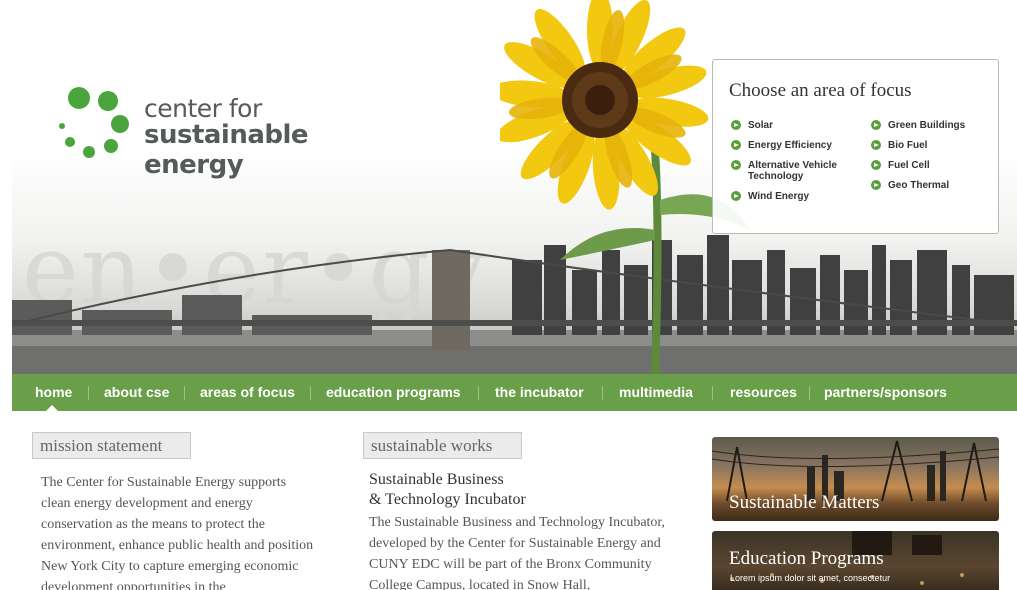 The width and height of the screenshot is (1017, 590). What do you see at coordinates (810, 578) in the screenshot?
I see `promo-subtitle-education-programs: Lorem ipsum dolor sit amet, consectetur` at bounding box center [810, 578].